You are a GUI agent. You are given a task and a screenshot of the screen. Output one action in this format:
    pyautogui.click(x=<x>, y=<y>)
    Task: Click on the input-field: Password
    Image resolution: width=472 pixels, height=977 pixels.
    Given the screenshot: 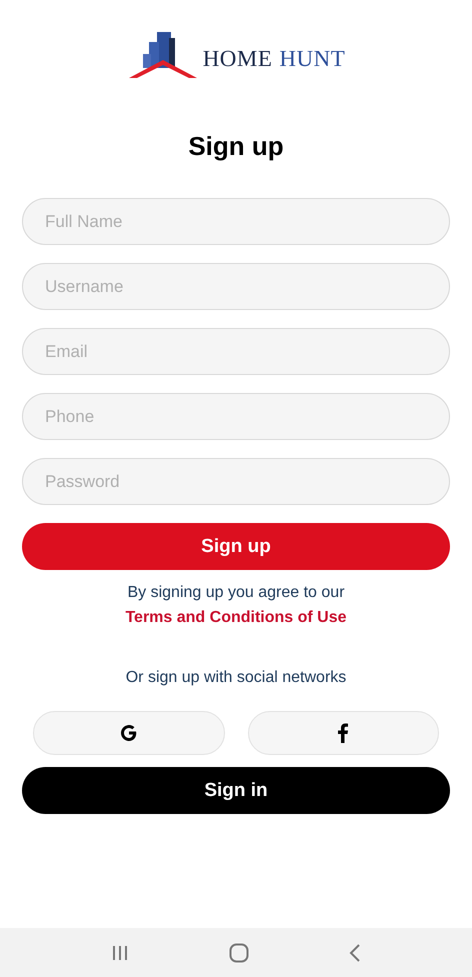 What is the action you would take?
    pyautogui.click(x=236, y=481)
    